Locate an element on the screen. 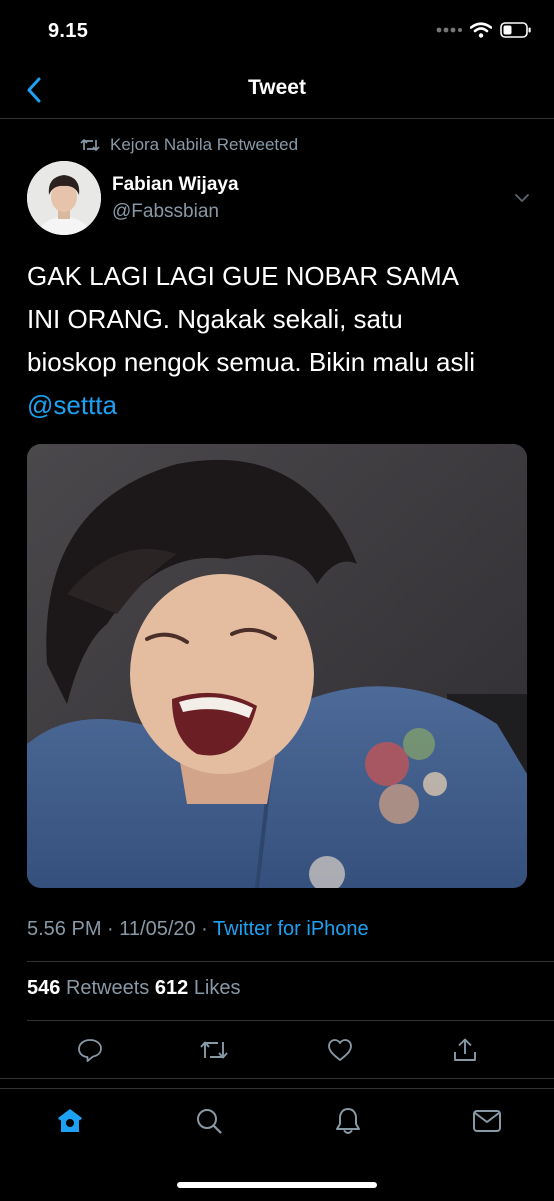 The image size is (554, 1201). author-name: Fabian Wijaya is located at coordinates (175, 185).